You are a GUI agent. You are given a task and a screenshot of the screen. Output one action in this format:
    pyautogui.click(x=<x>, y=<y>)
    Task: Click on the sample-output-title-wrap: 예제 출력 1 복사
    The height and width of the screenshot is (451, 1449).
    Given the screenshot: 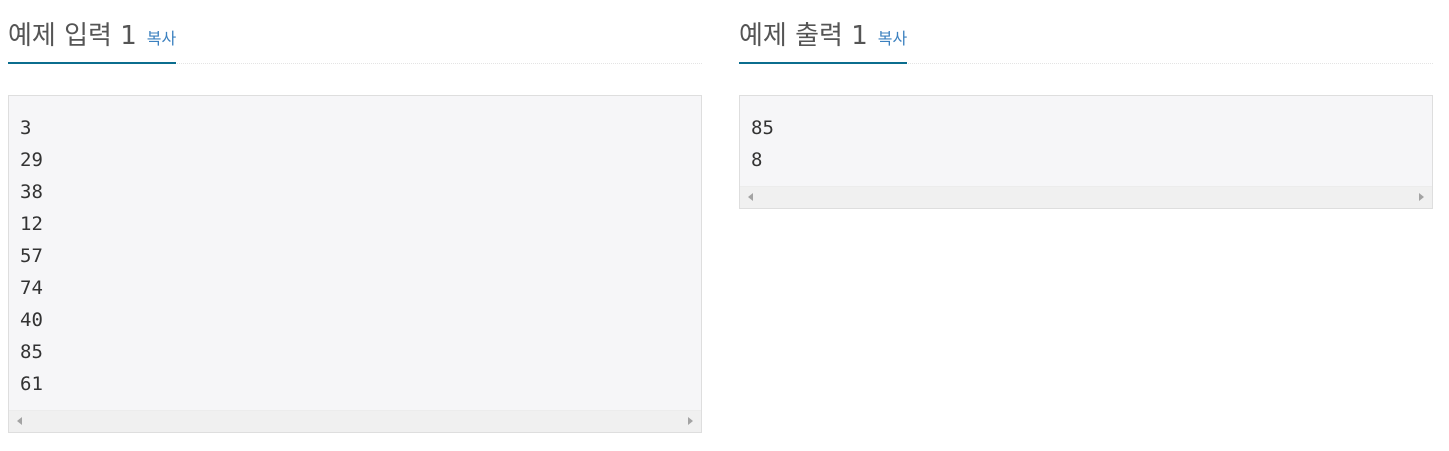 What is the action you would take?
    pyautogui.click(x=823, y=32)
    